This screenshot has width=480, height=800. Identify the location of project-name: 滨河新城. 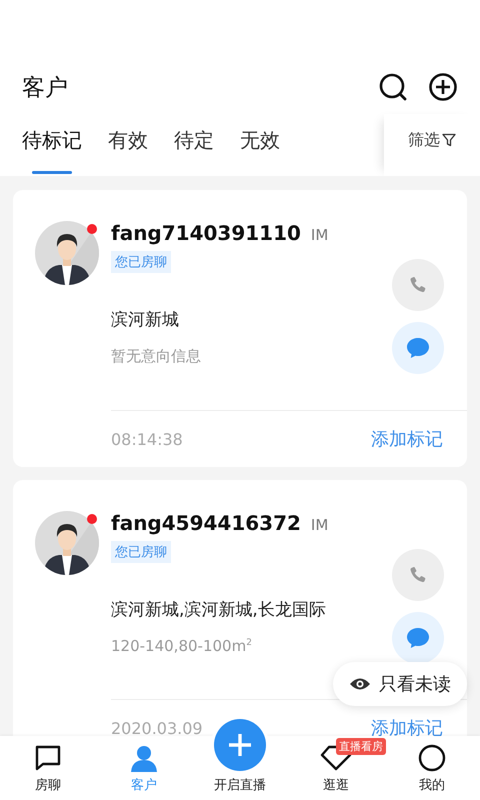
(145, 320).